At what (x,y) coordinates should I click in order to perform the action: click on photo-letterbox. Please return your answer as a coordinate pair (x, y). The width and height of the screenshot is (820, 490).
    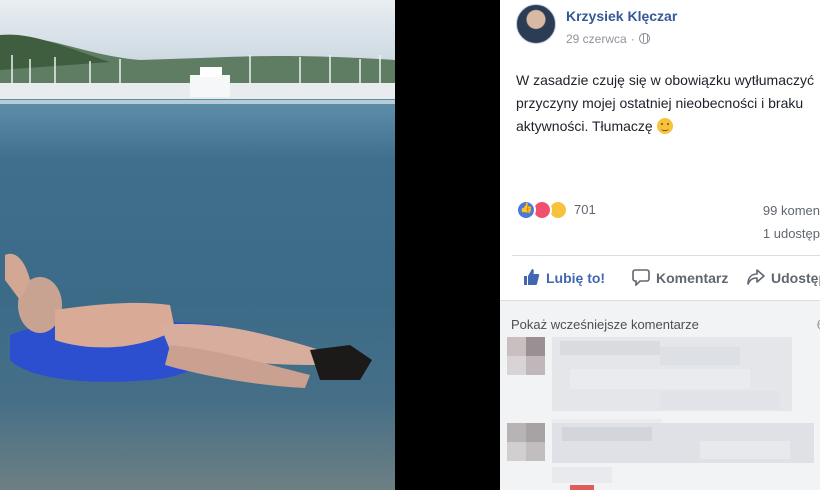
    Looking at the image, I should click on (447, 245).